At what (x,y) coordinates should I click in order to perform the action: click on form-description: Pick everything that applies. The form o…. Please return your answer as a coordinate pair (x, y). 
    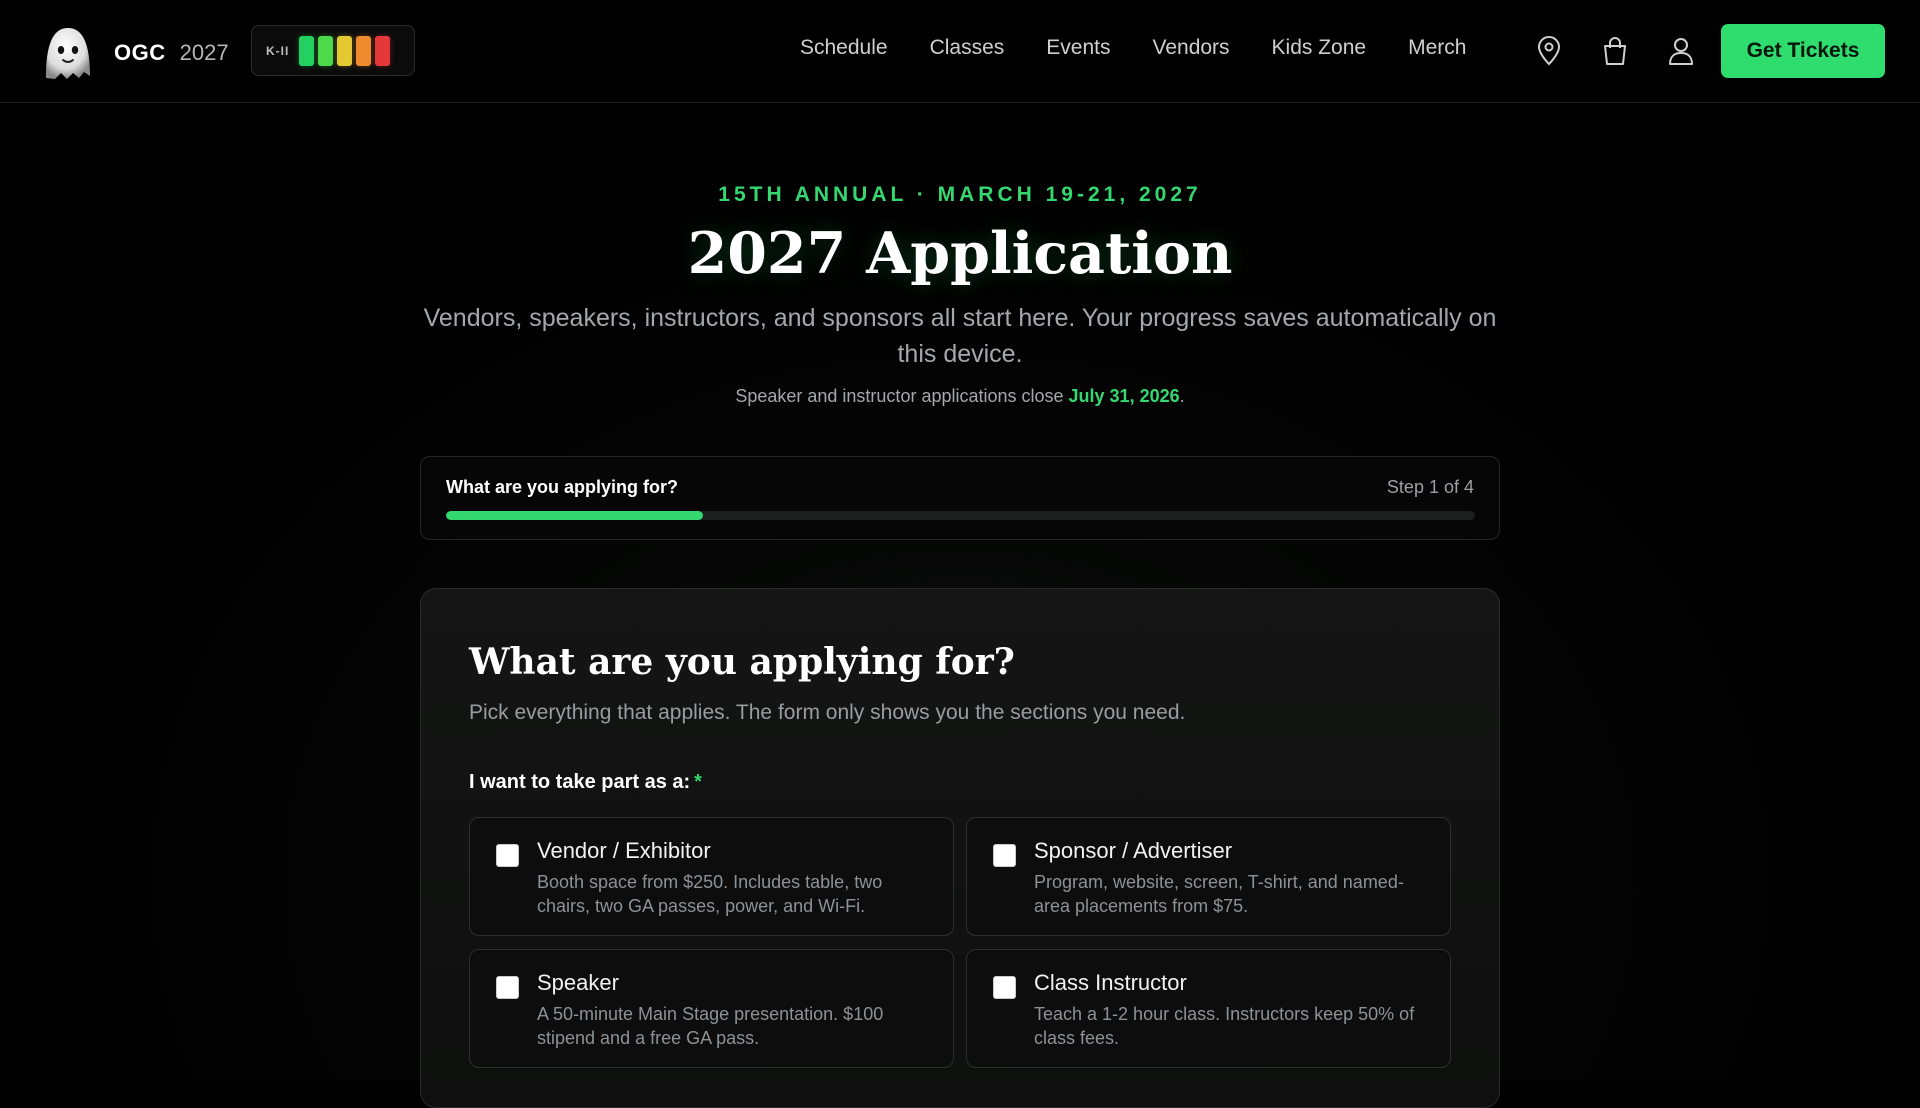
    Looking at the image, I should click on (827, 712).